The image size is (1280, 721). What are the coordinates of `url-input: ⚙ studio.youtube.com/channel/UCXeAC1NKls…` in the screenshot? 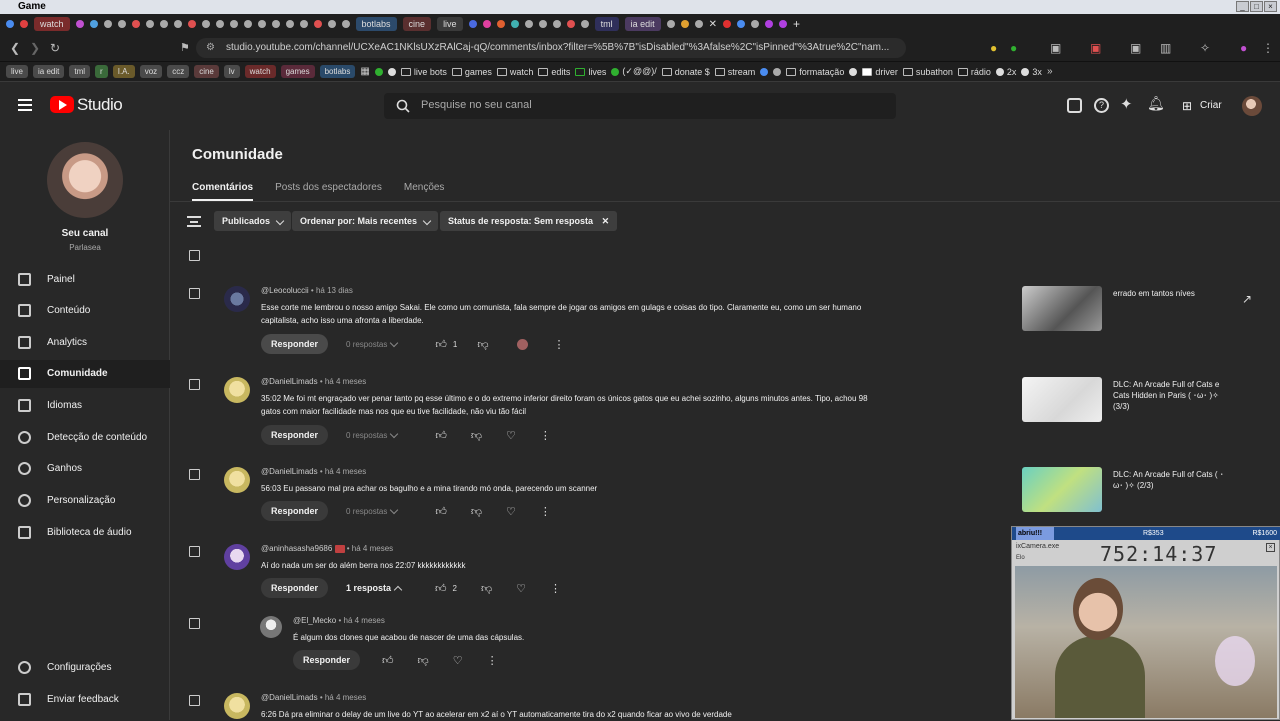 It's located at (551, 48).